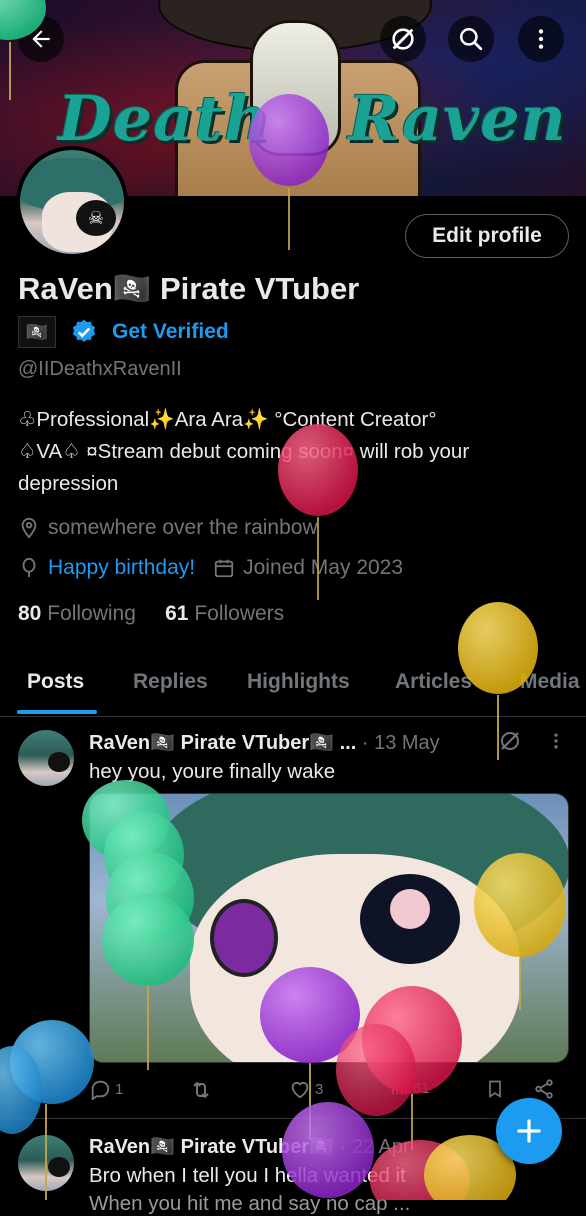 Image resolution: width=586 pixels, height=1216 pixels. I want to click on location-row: somewhere over the rainbow, so click(168, 528).